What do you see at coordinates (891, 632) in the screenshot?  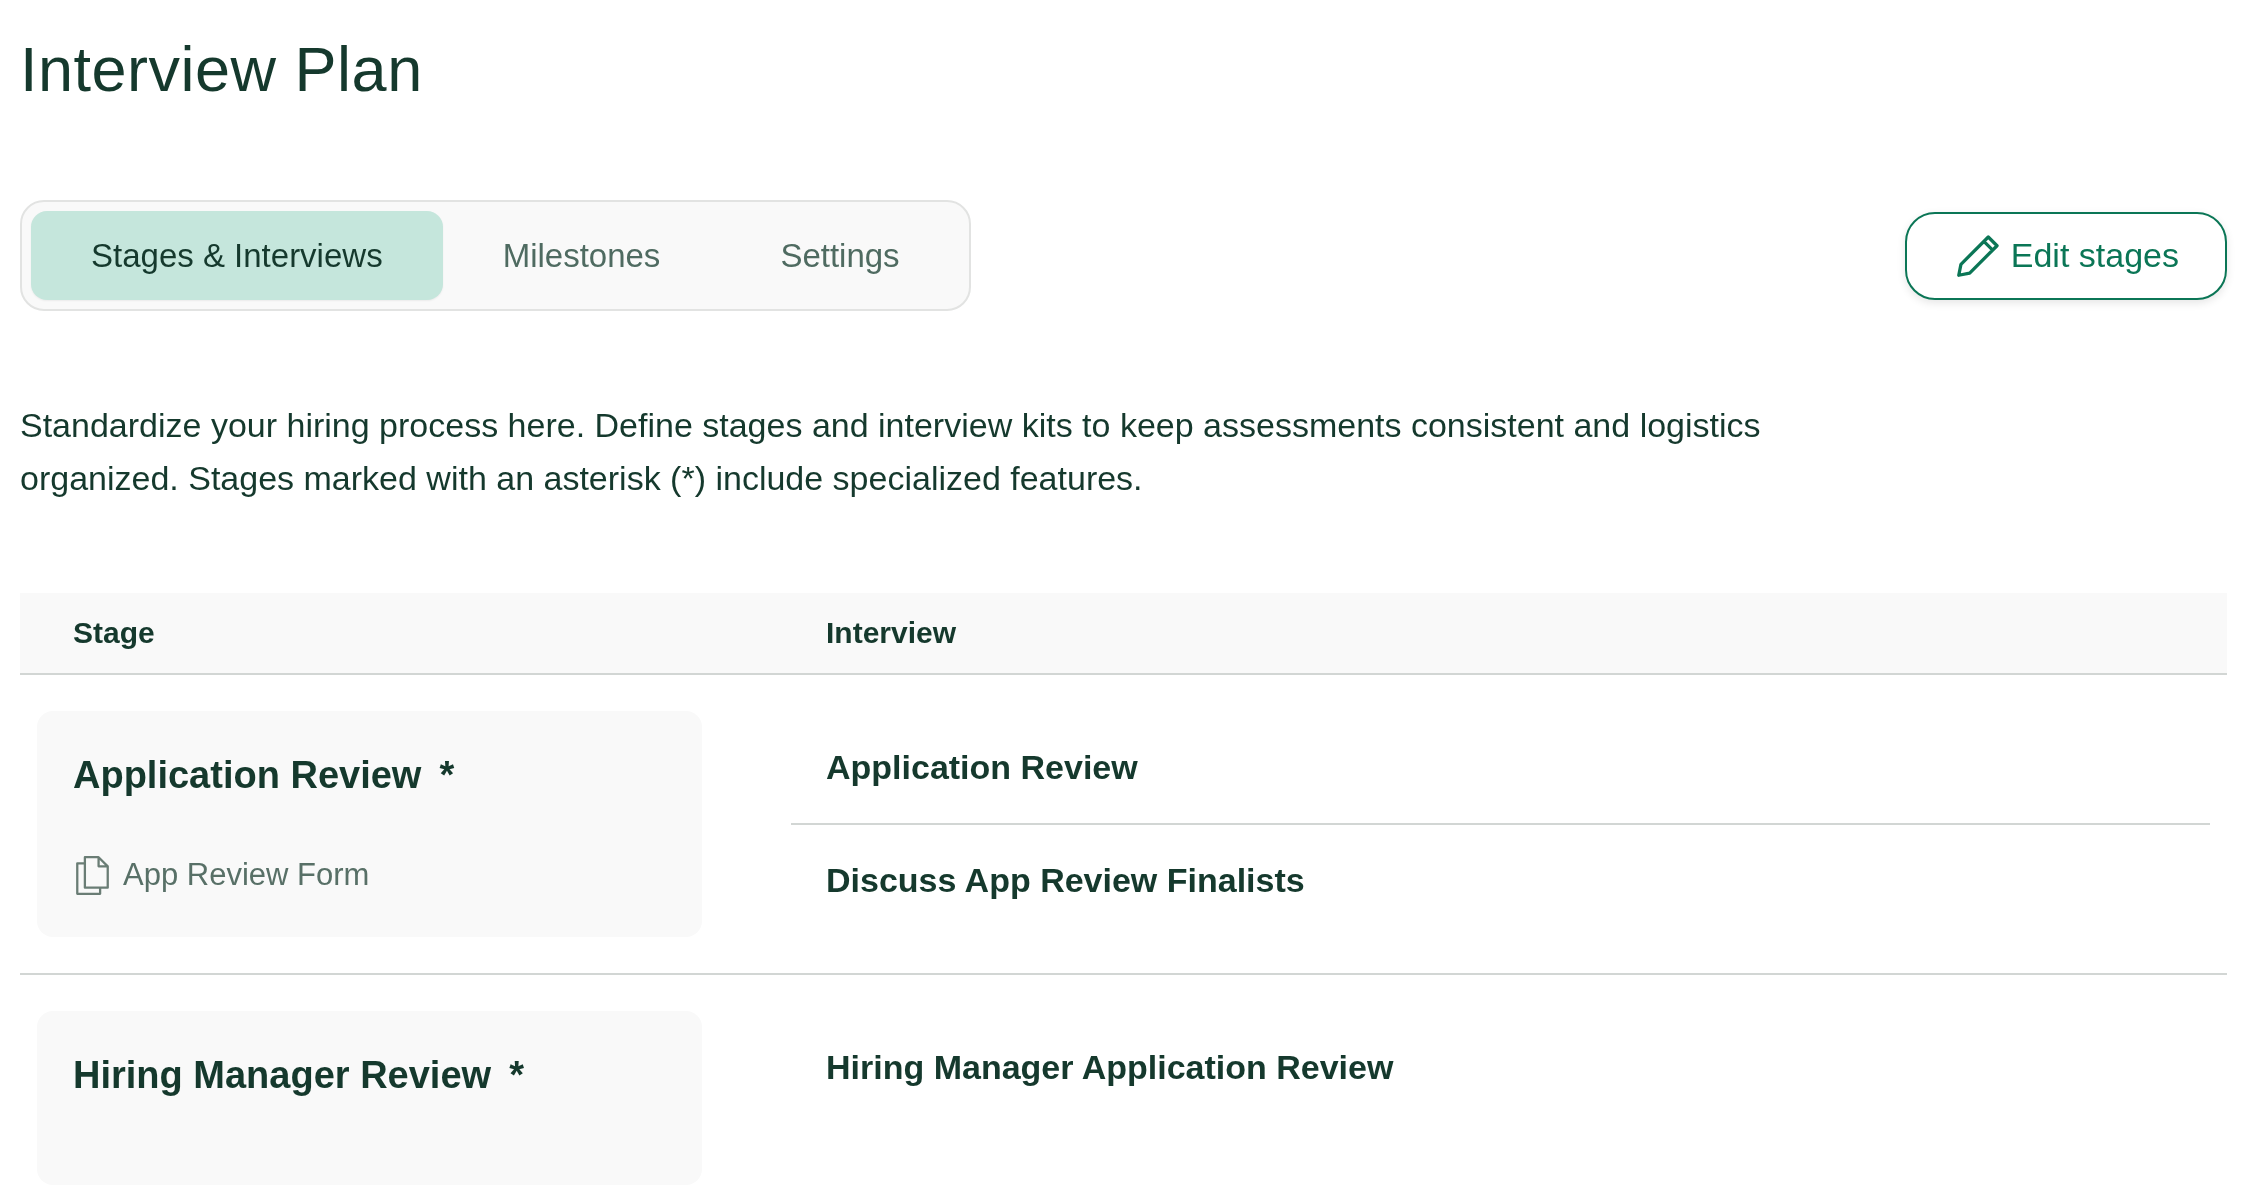 I see `column-header: Interview` at bounding box center [891, 632].